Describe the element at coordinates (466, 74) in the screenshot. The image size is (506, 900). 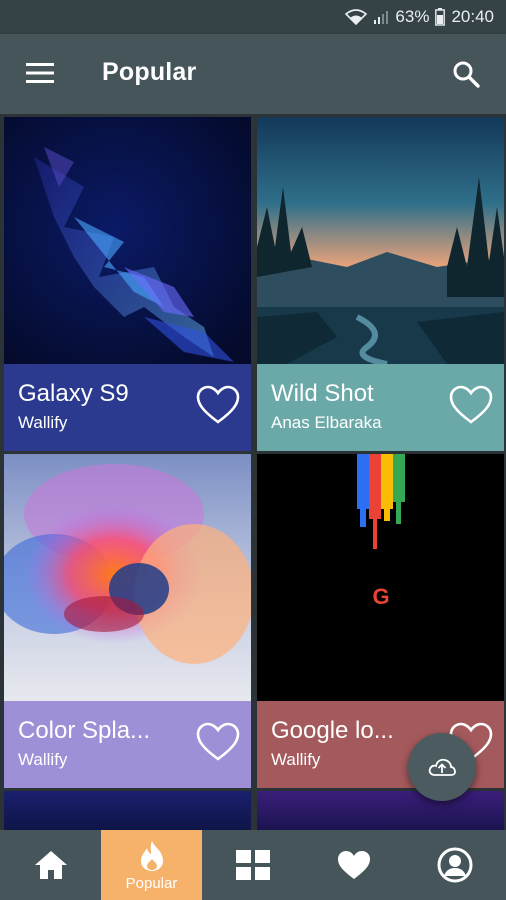
I see `search-icon` at that location.